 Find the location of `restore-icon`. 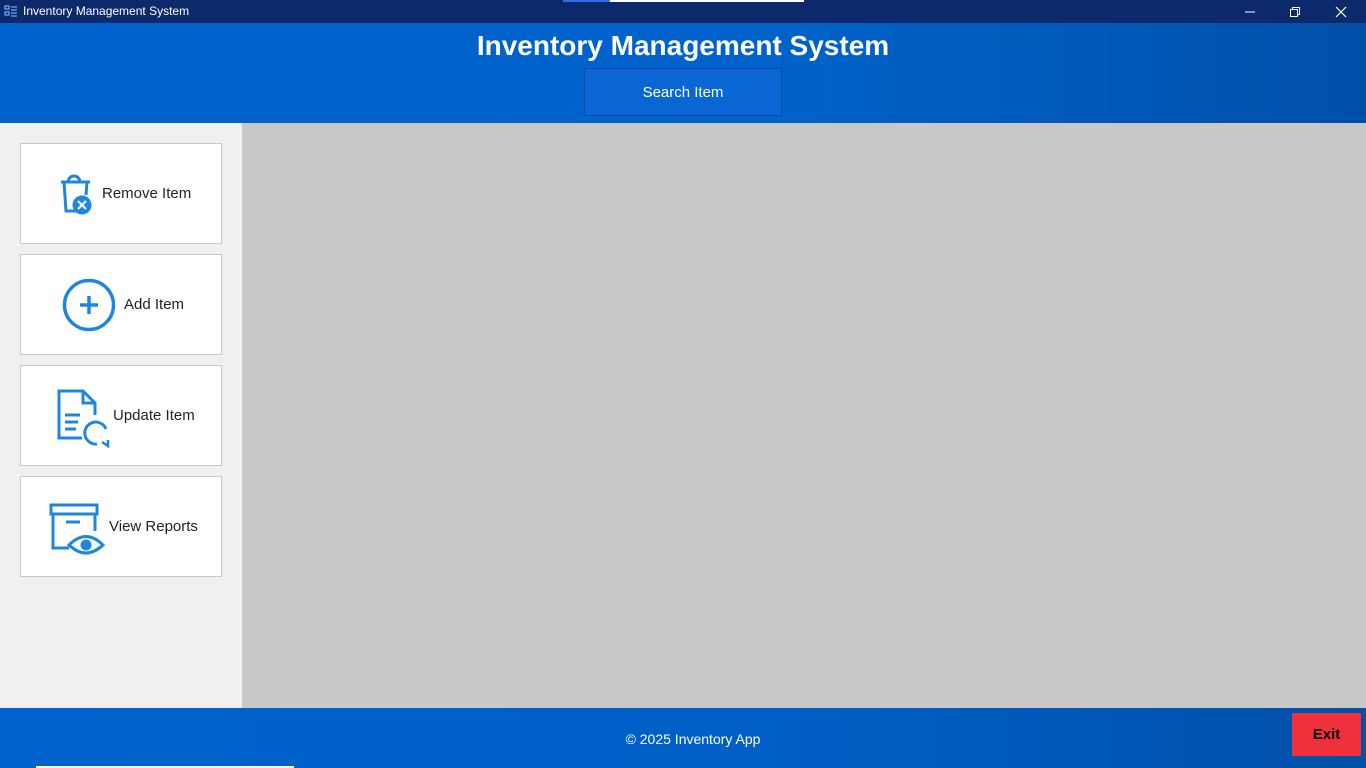

restore-icon is located at coordinates (1295, 11).